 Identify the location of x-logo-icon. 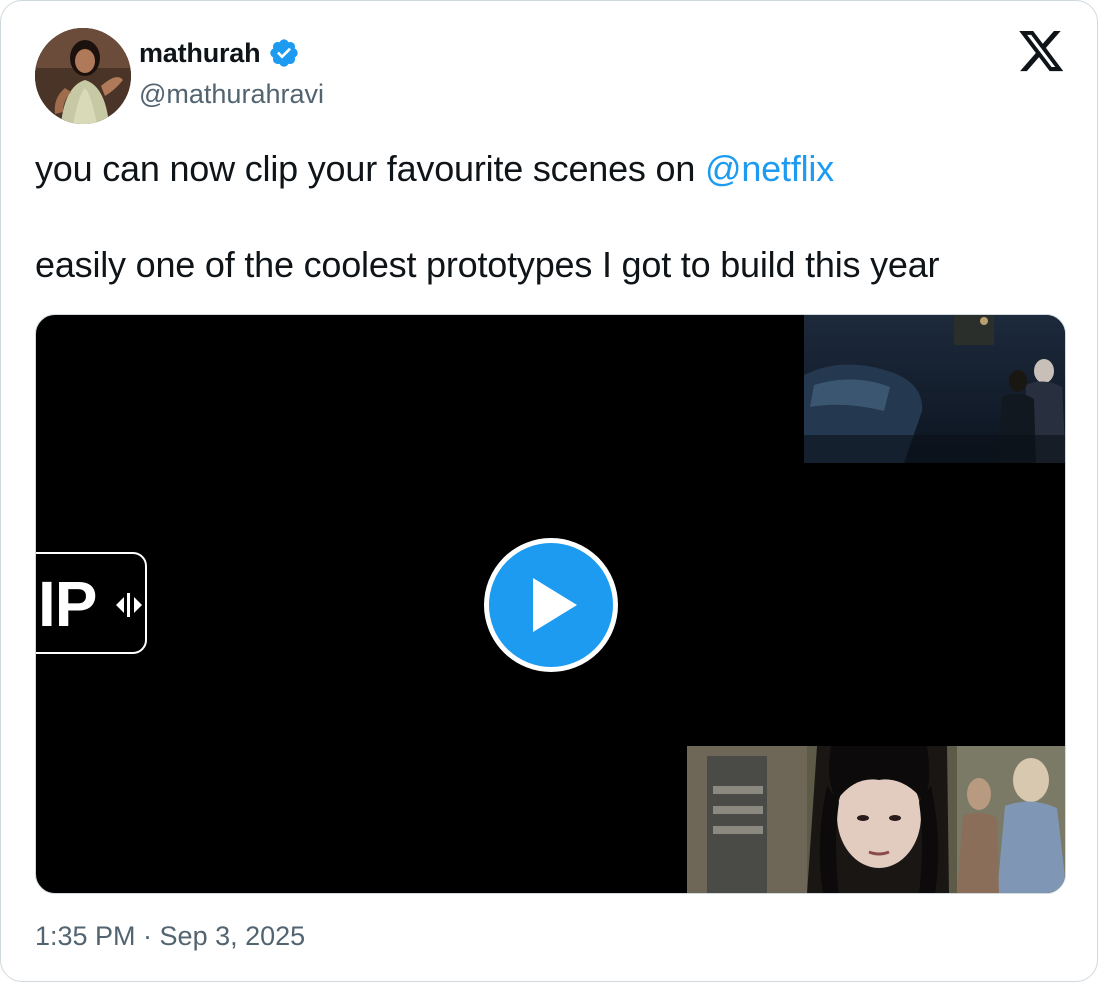
(1042, 52).